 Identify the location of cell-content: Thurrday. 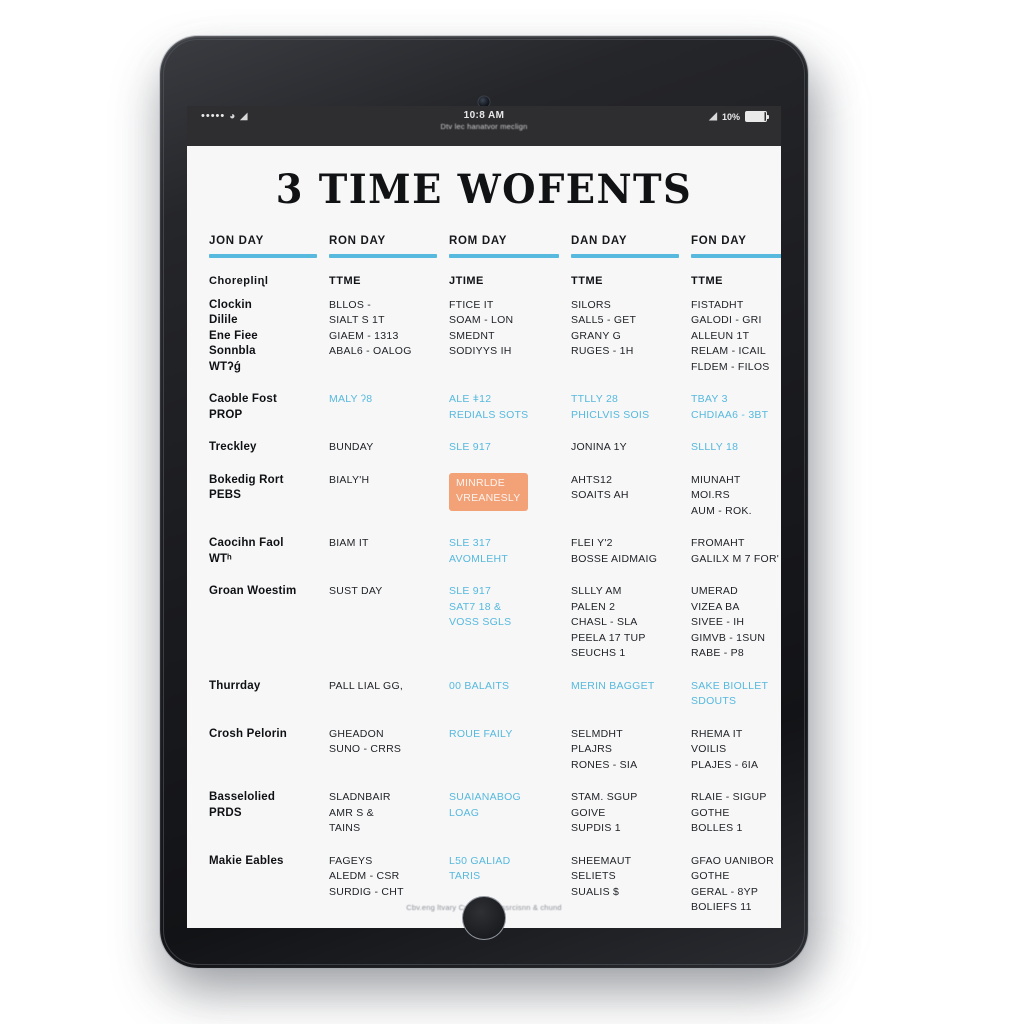
(263, 687).